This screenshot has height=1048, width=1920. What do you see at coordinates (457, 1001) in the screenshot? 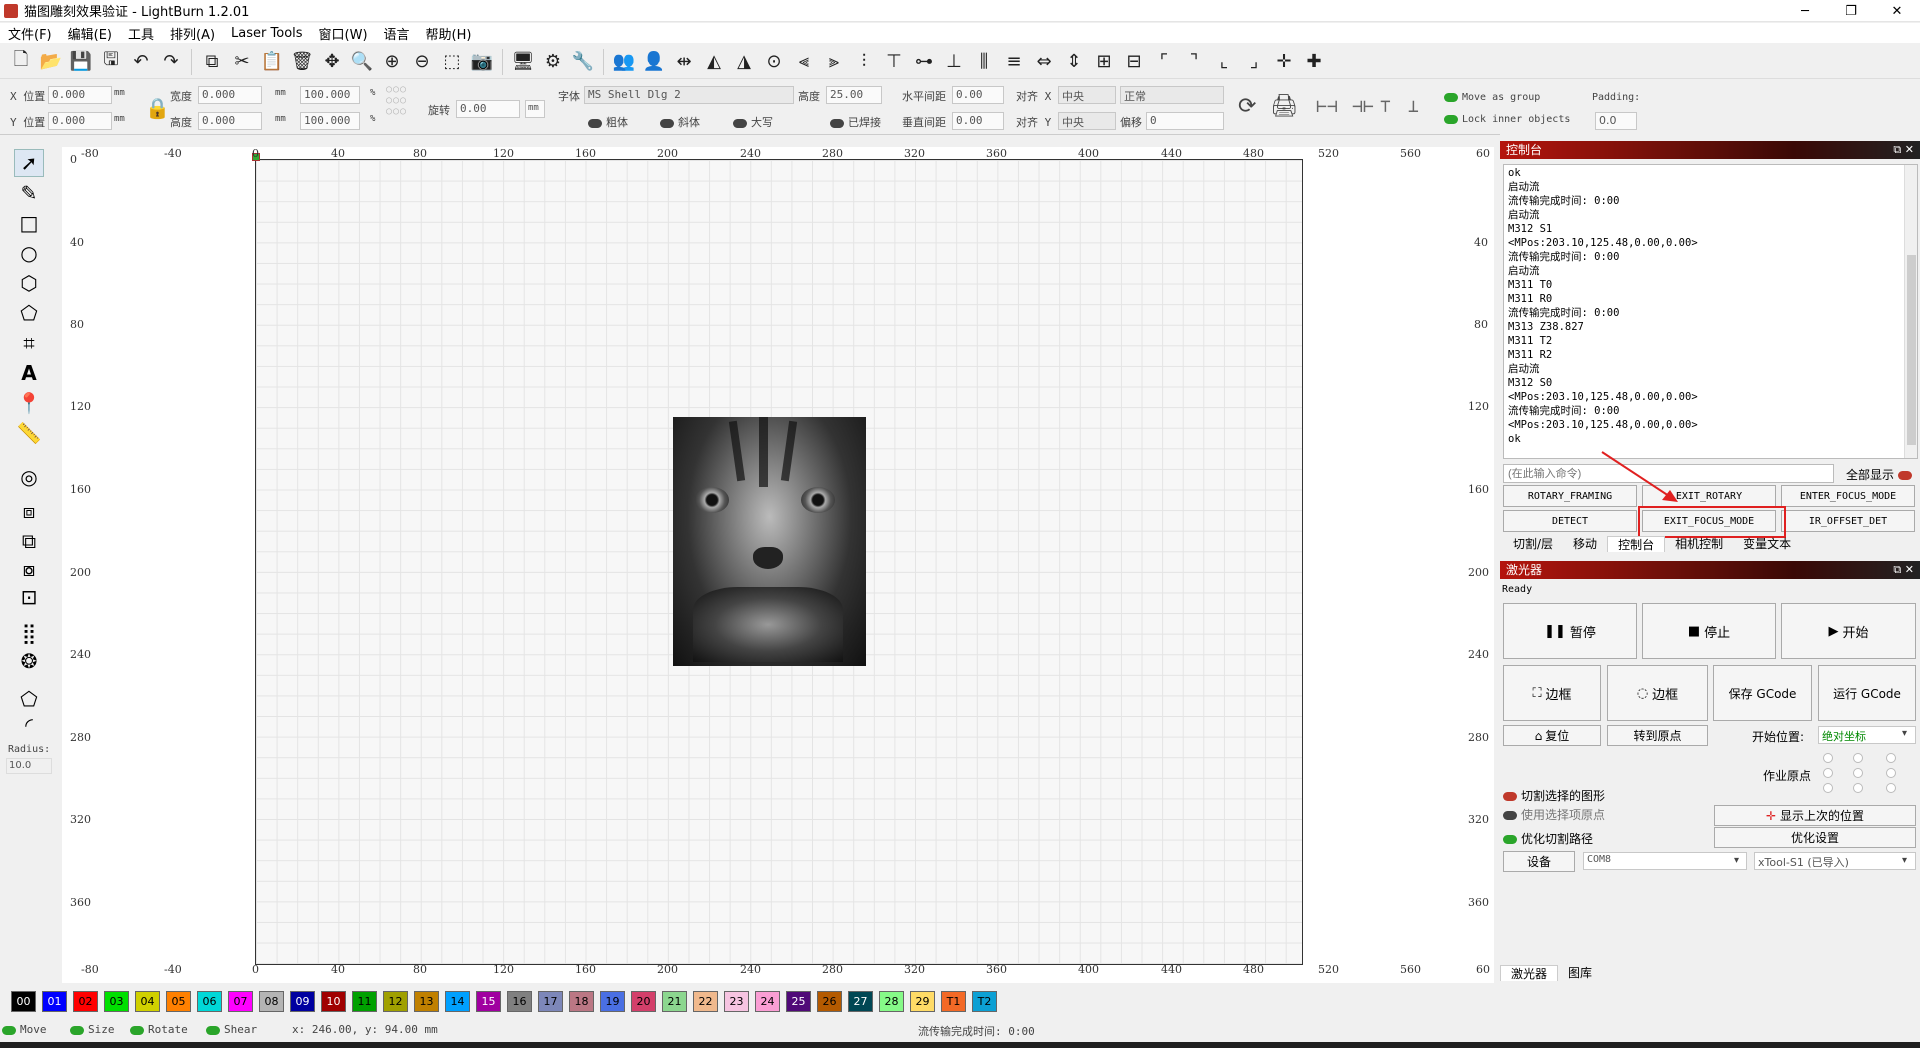
I see `layer-color-swatch: 14` at bounding box center [457, 1001].